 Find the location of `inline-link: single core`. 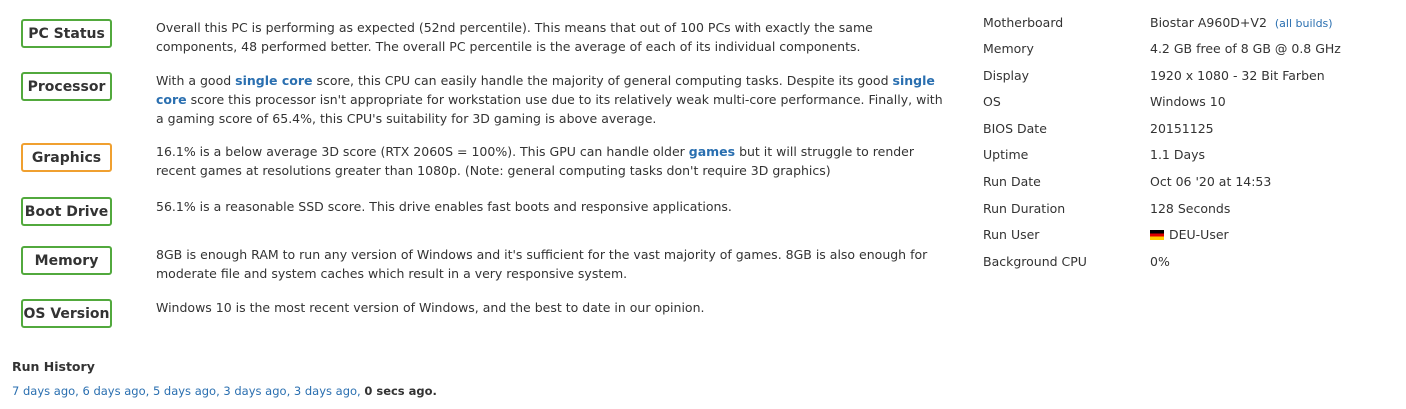

inline-link: single core is located at coordinates (273, 80).